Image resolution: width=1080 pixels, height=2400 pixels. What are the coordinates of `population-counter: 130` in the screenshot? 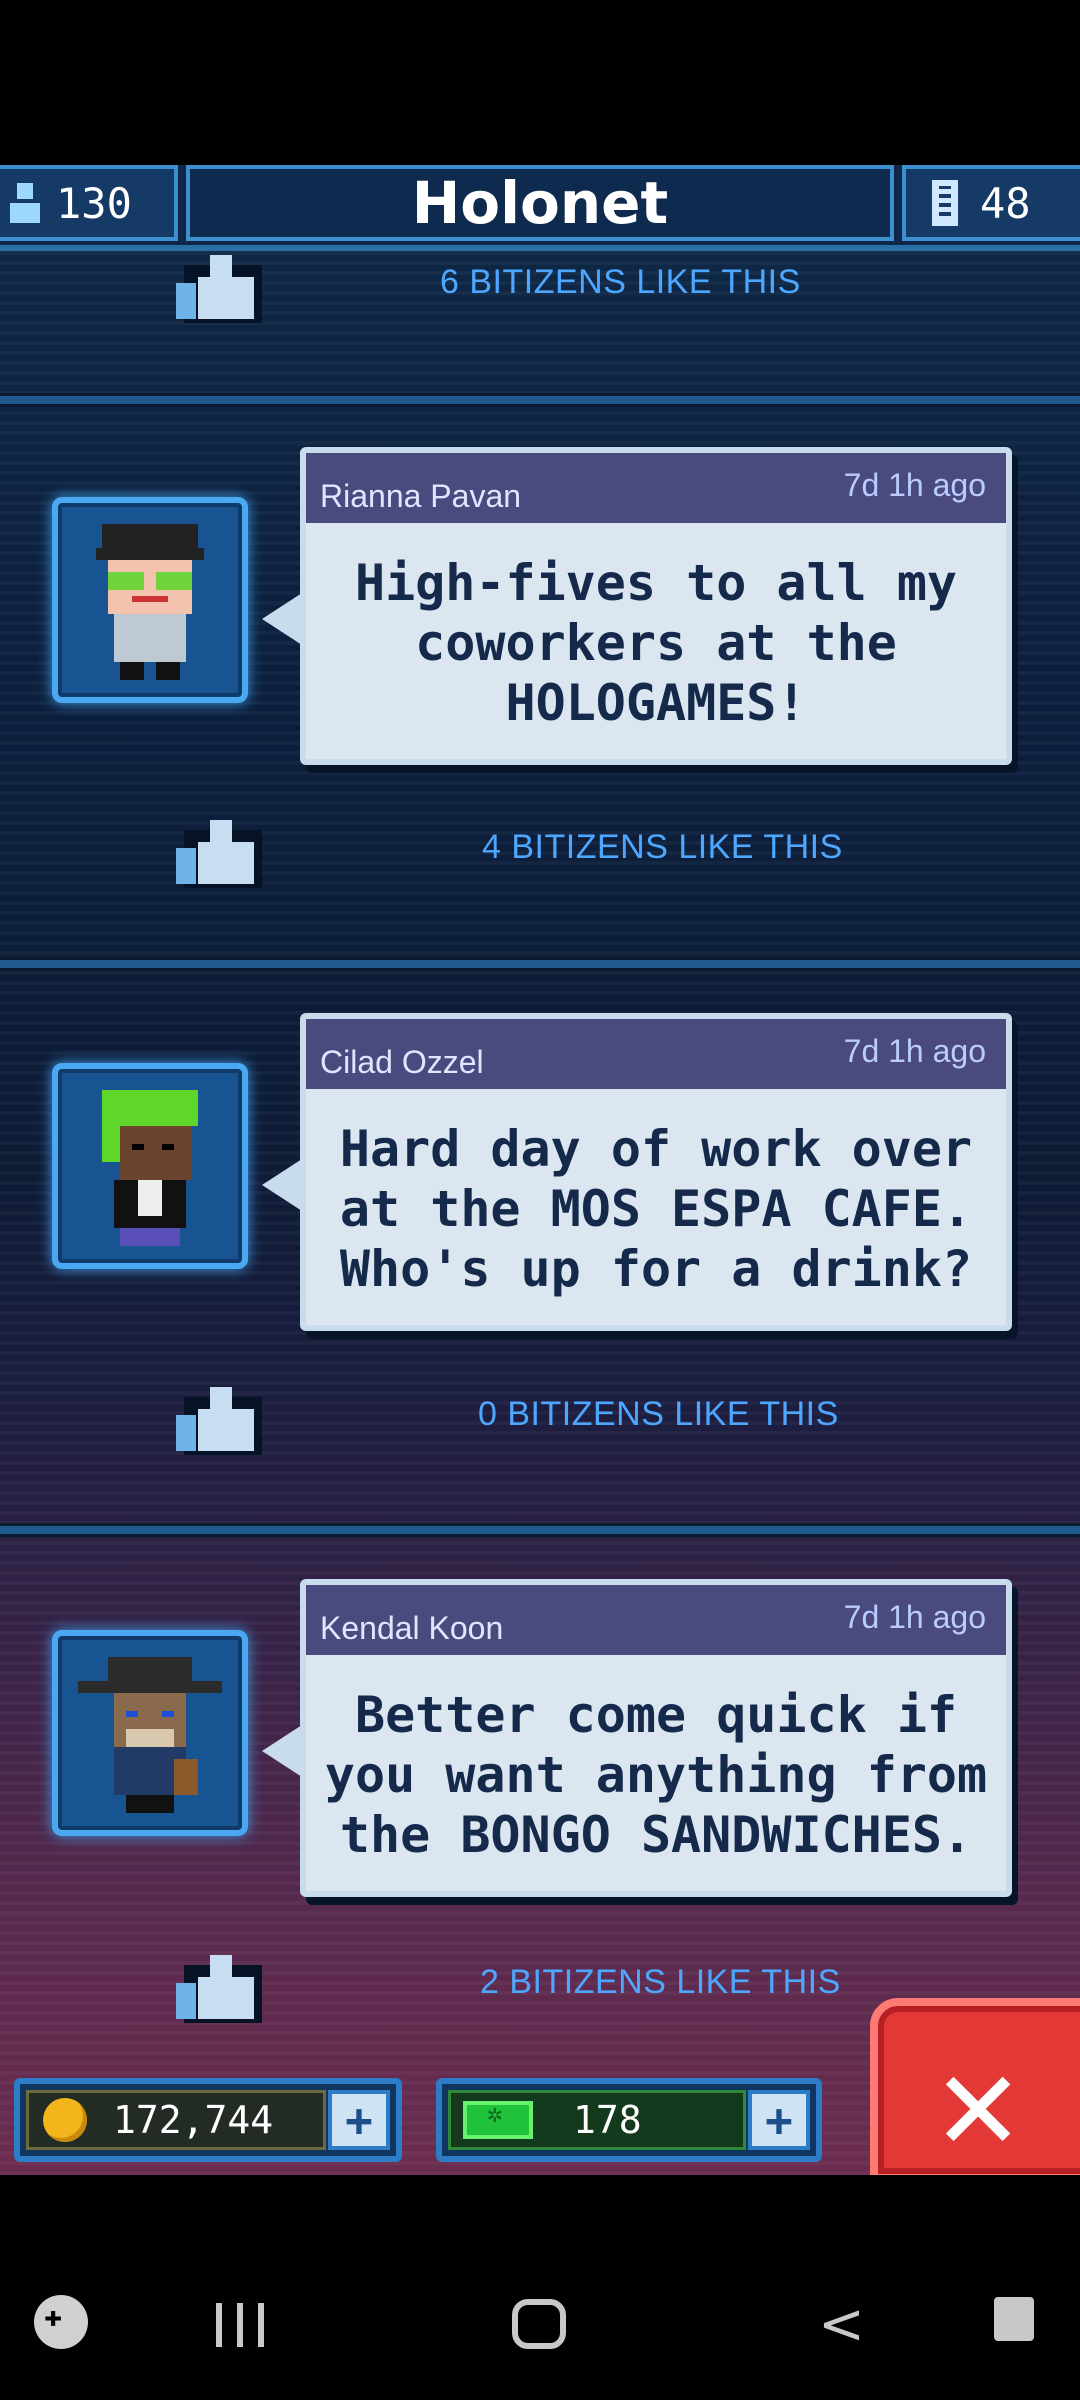 It's located at (89, 203).